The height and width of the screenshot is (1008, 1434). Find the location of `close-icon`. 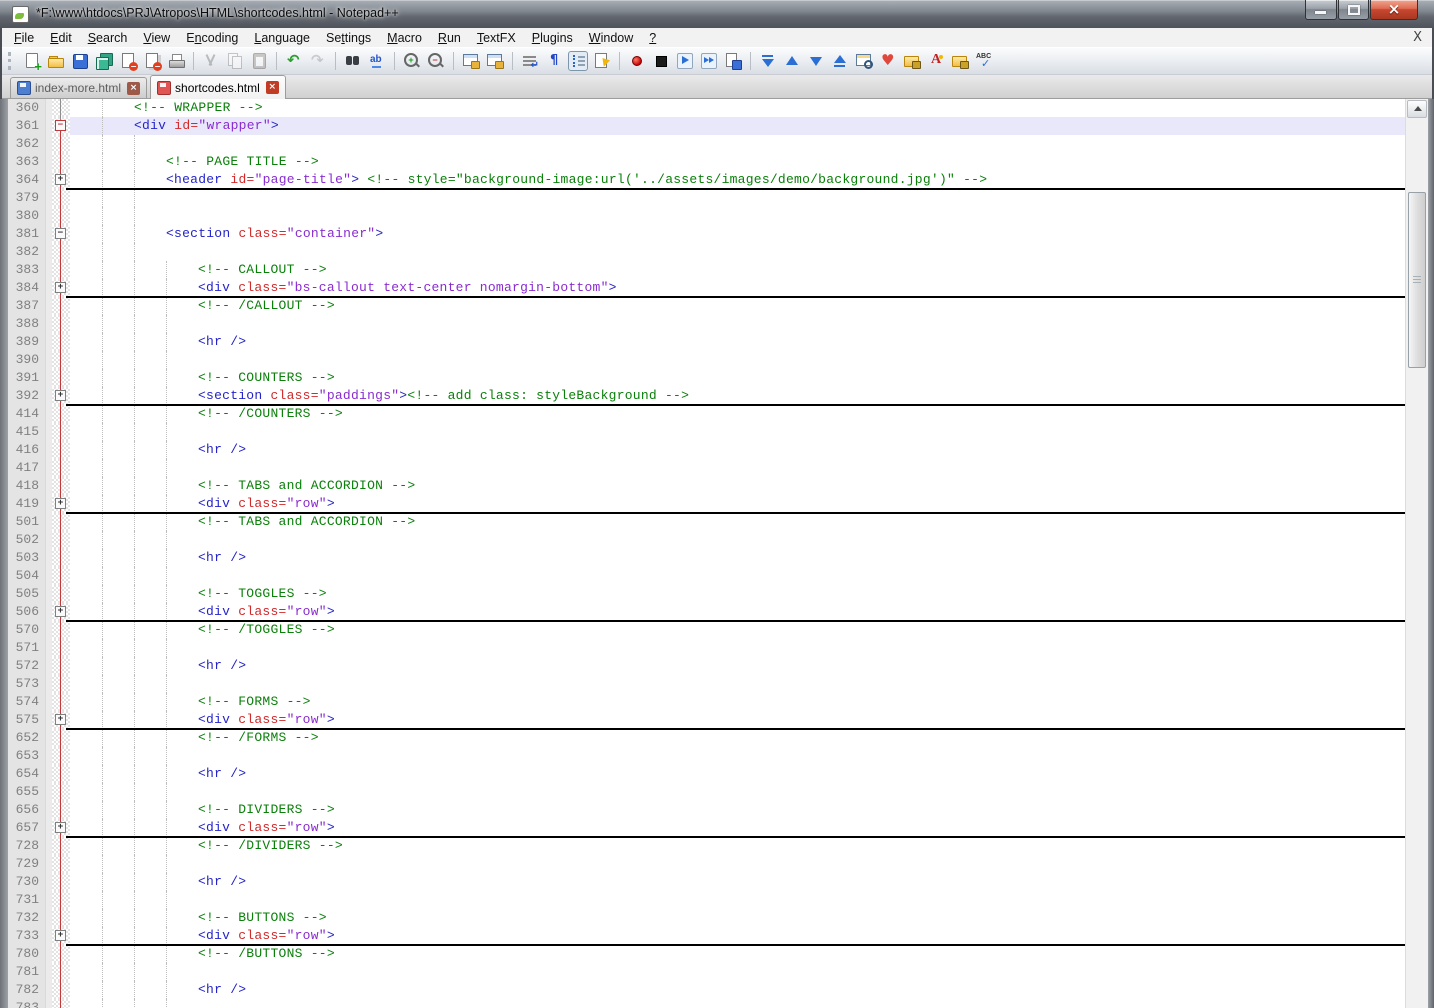

close-icon is located at coordinates (128, 61).